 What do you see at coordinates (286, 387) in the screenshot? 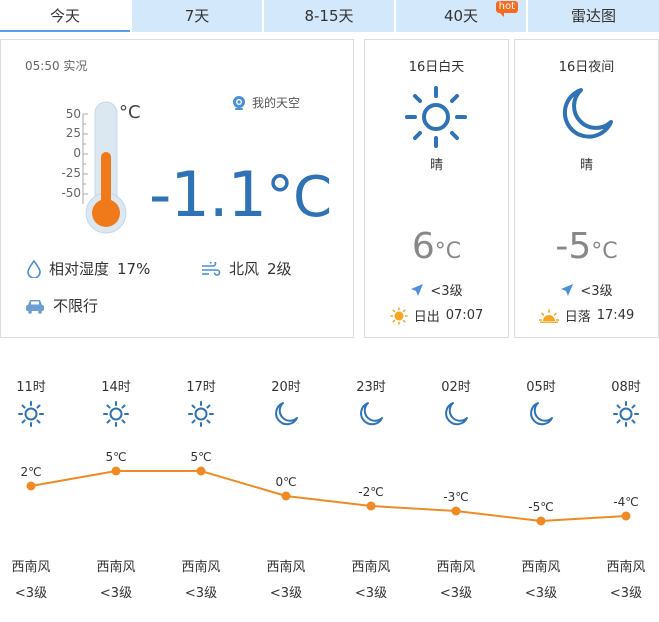
I see `hour-label: 20时` at bounding box center [286, 387].